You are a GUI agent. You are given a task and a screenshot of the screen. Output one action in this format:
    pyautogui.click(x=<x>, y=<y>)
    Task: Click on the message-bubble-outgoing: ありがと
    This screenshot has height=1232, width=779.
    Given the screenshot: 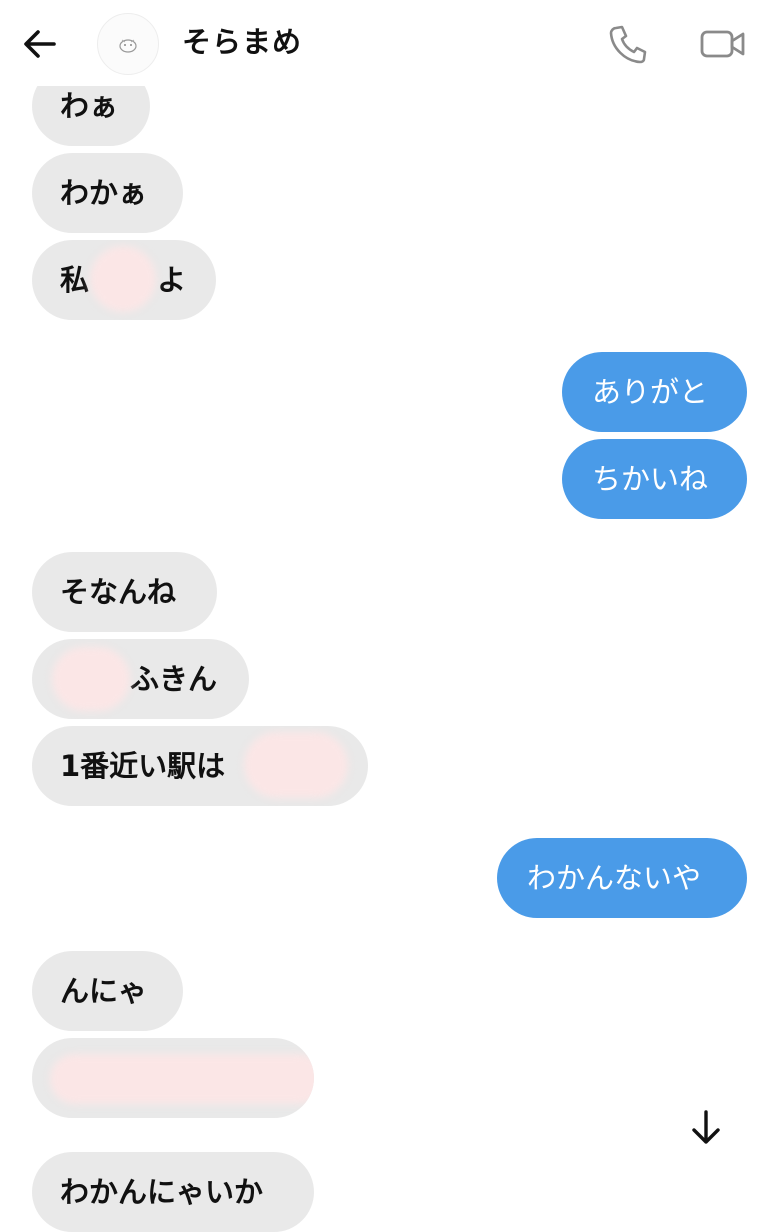 What is the action you would take?
    pyautogui.click(x=654, y=392)
    